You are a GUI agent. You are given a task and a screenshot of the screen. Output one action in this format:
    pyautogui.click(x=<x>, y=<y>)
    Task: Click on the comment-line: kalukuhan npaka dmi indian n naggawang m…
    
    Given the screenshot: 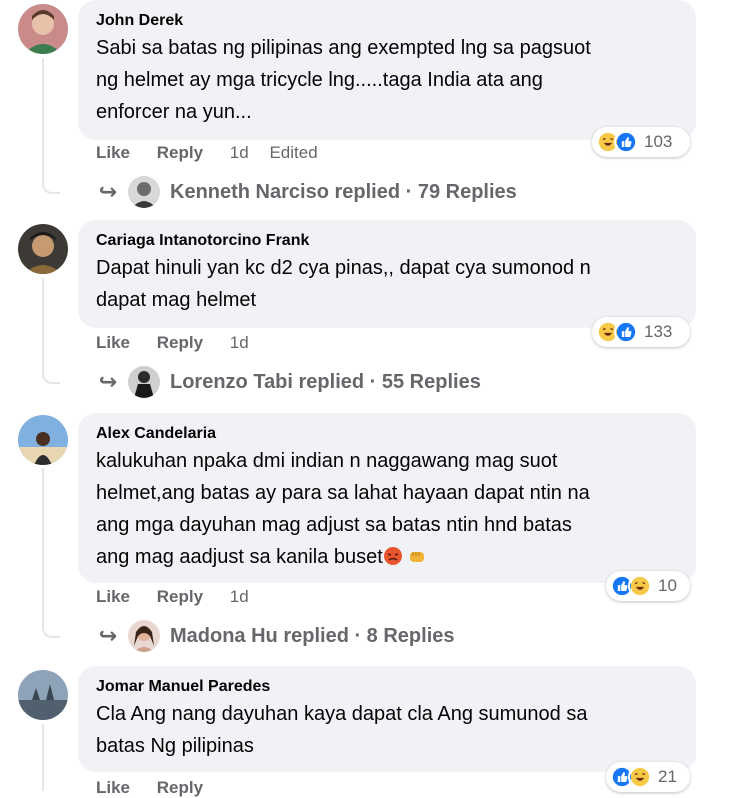 What is the action you would take?
    pyautogui.click(x=327, y=461)
    